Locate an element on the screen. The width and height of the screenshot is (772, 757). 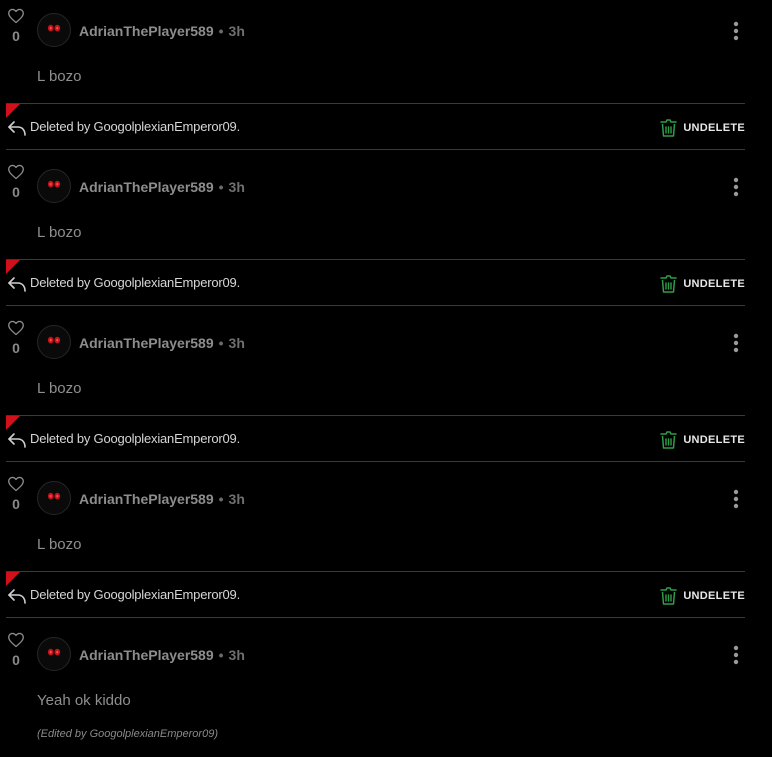
comment-text: Yeah ok kiddo is located at coordinates (84, 700).